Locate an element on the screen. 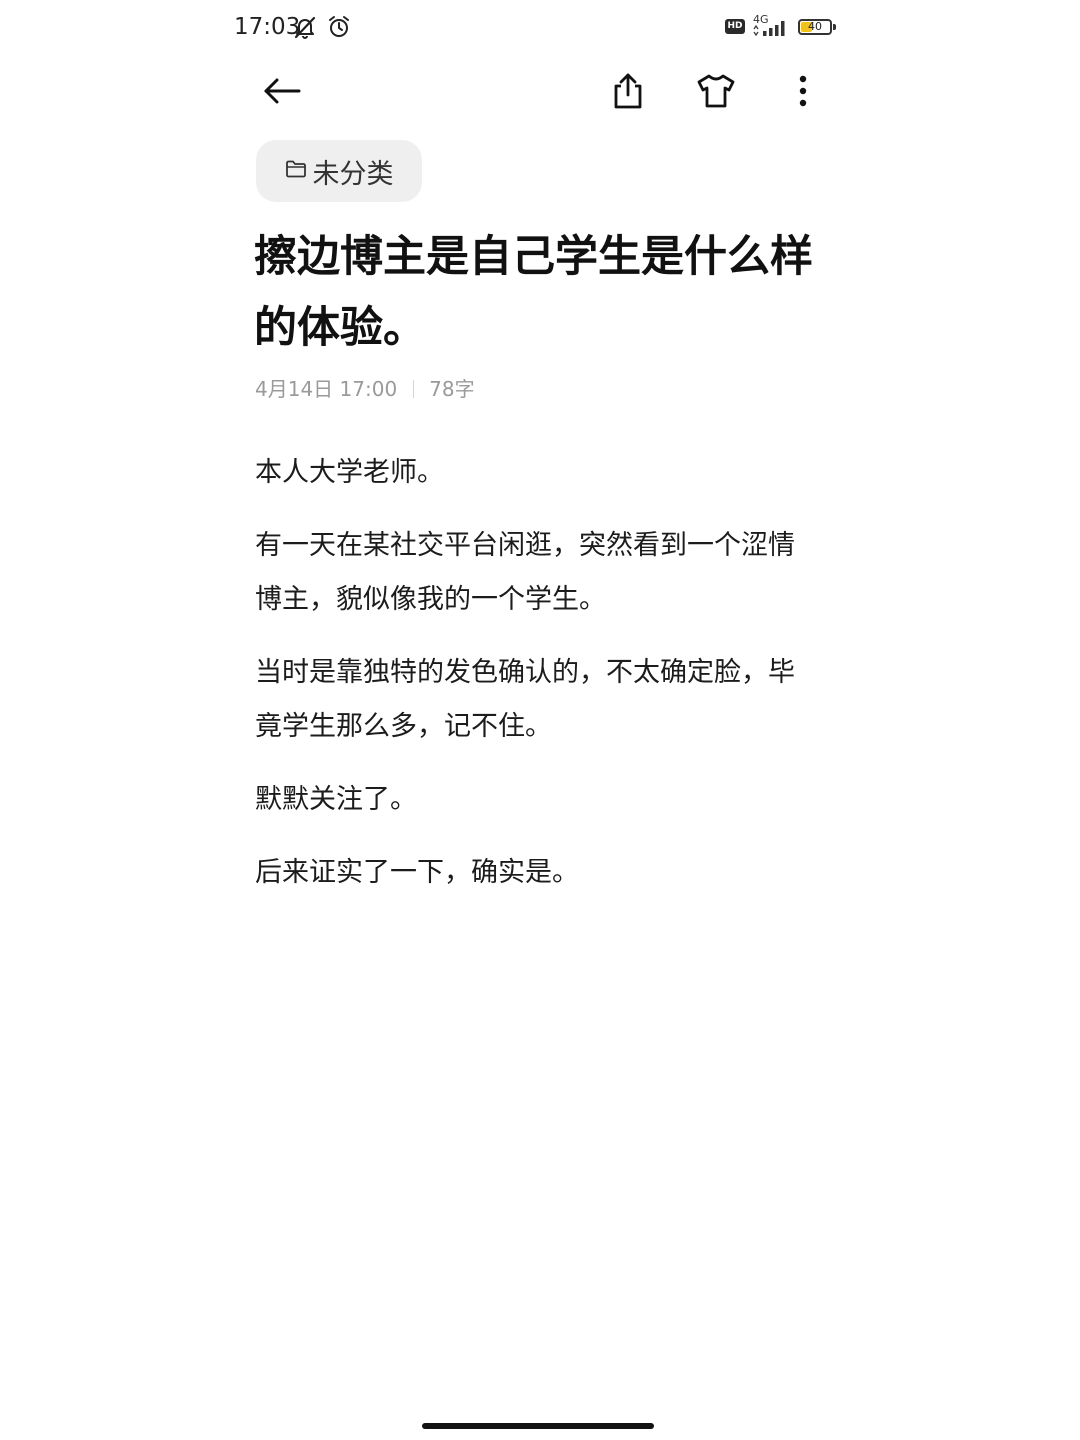 The width and height of the screenshot is (1080, 1440). battery-level: 40 is located at coordinates (815, 26).